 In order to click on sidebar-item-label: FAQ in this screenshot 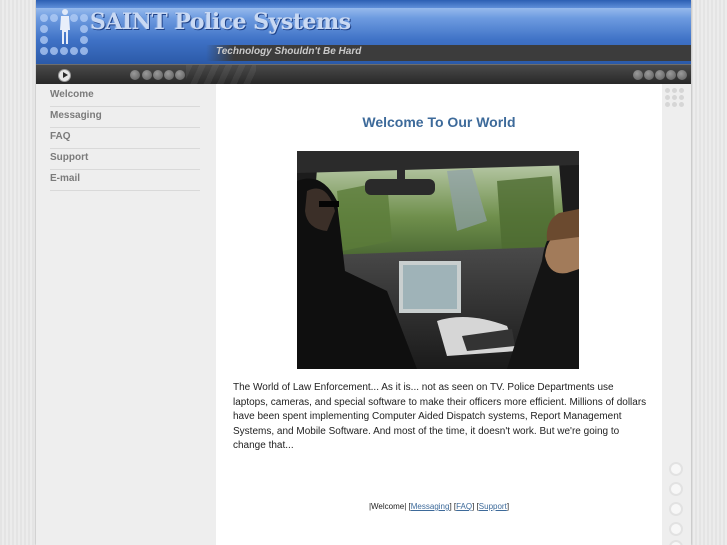, I will do `click(60, 136)`.